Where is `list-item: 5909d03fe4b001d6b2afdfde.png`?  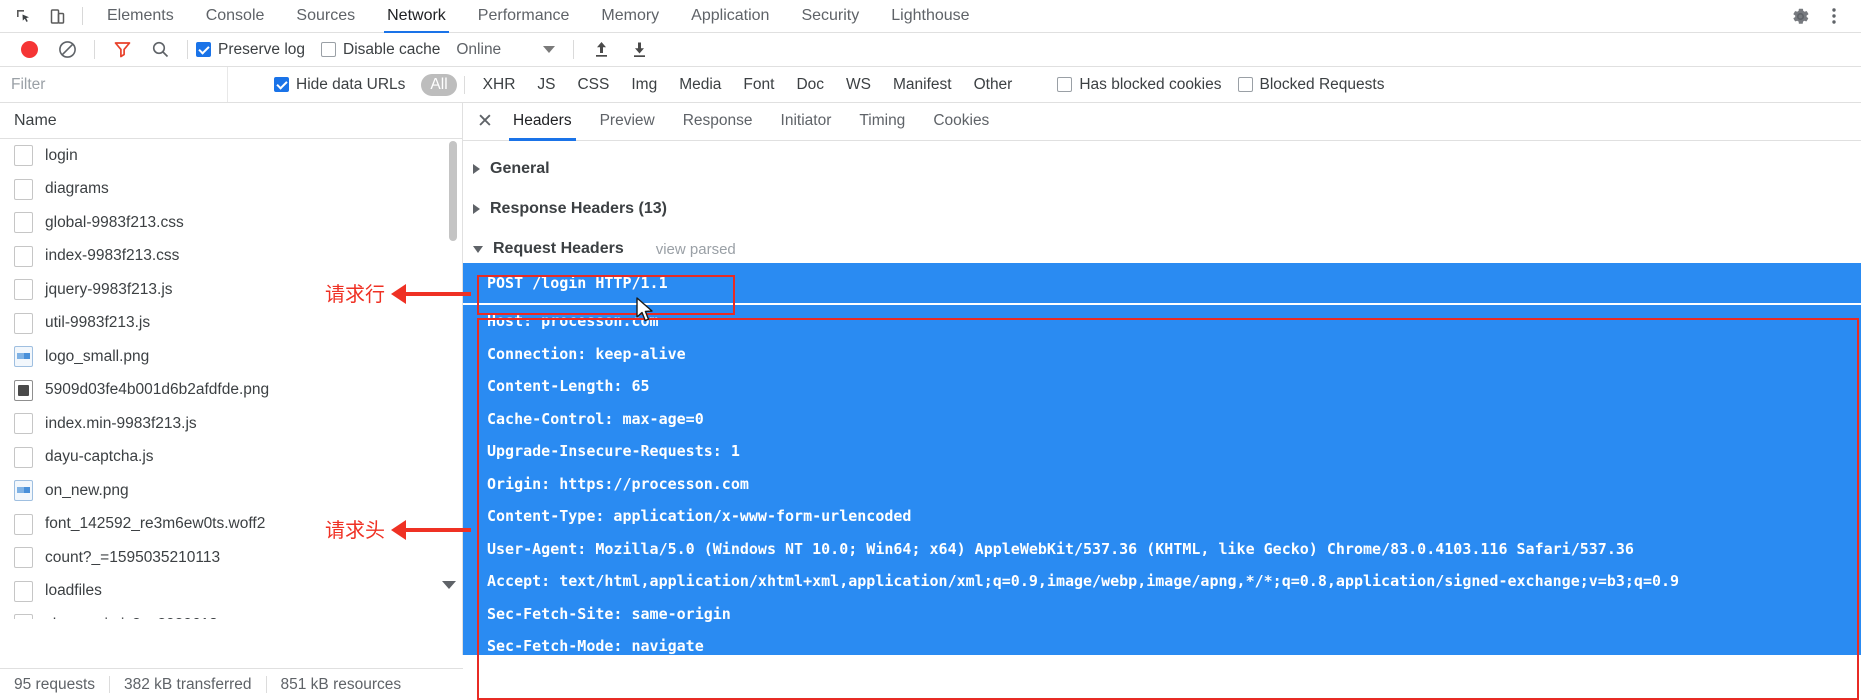
list-item: 5909d03fe4b001d6b2afdfde.png is located at coordinates (231, 391).